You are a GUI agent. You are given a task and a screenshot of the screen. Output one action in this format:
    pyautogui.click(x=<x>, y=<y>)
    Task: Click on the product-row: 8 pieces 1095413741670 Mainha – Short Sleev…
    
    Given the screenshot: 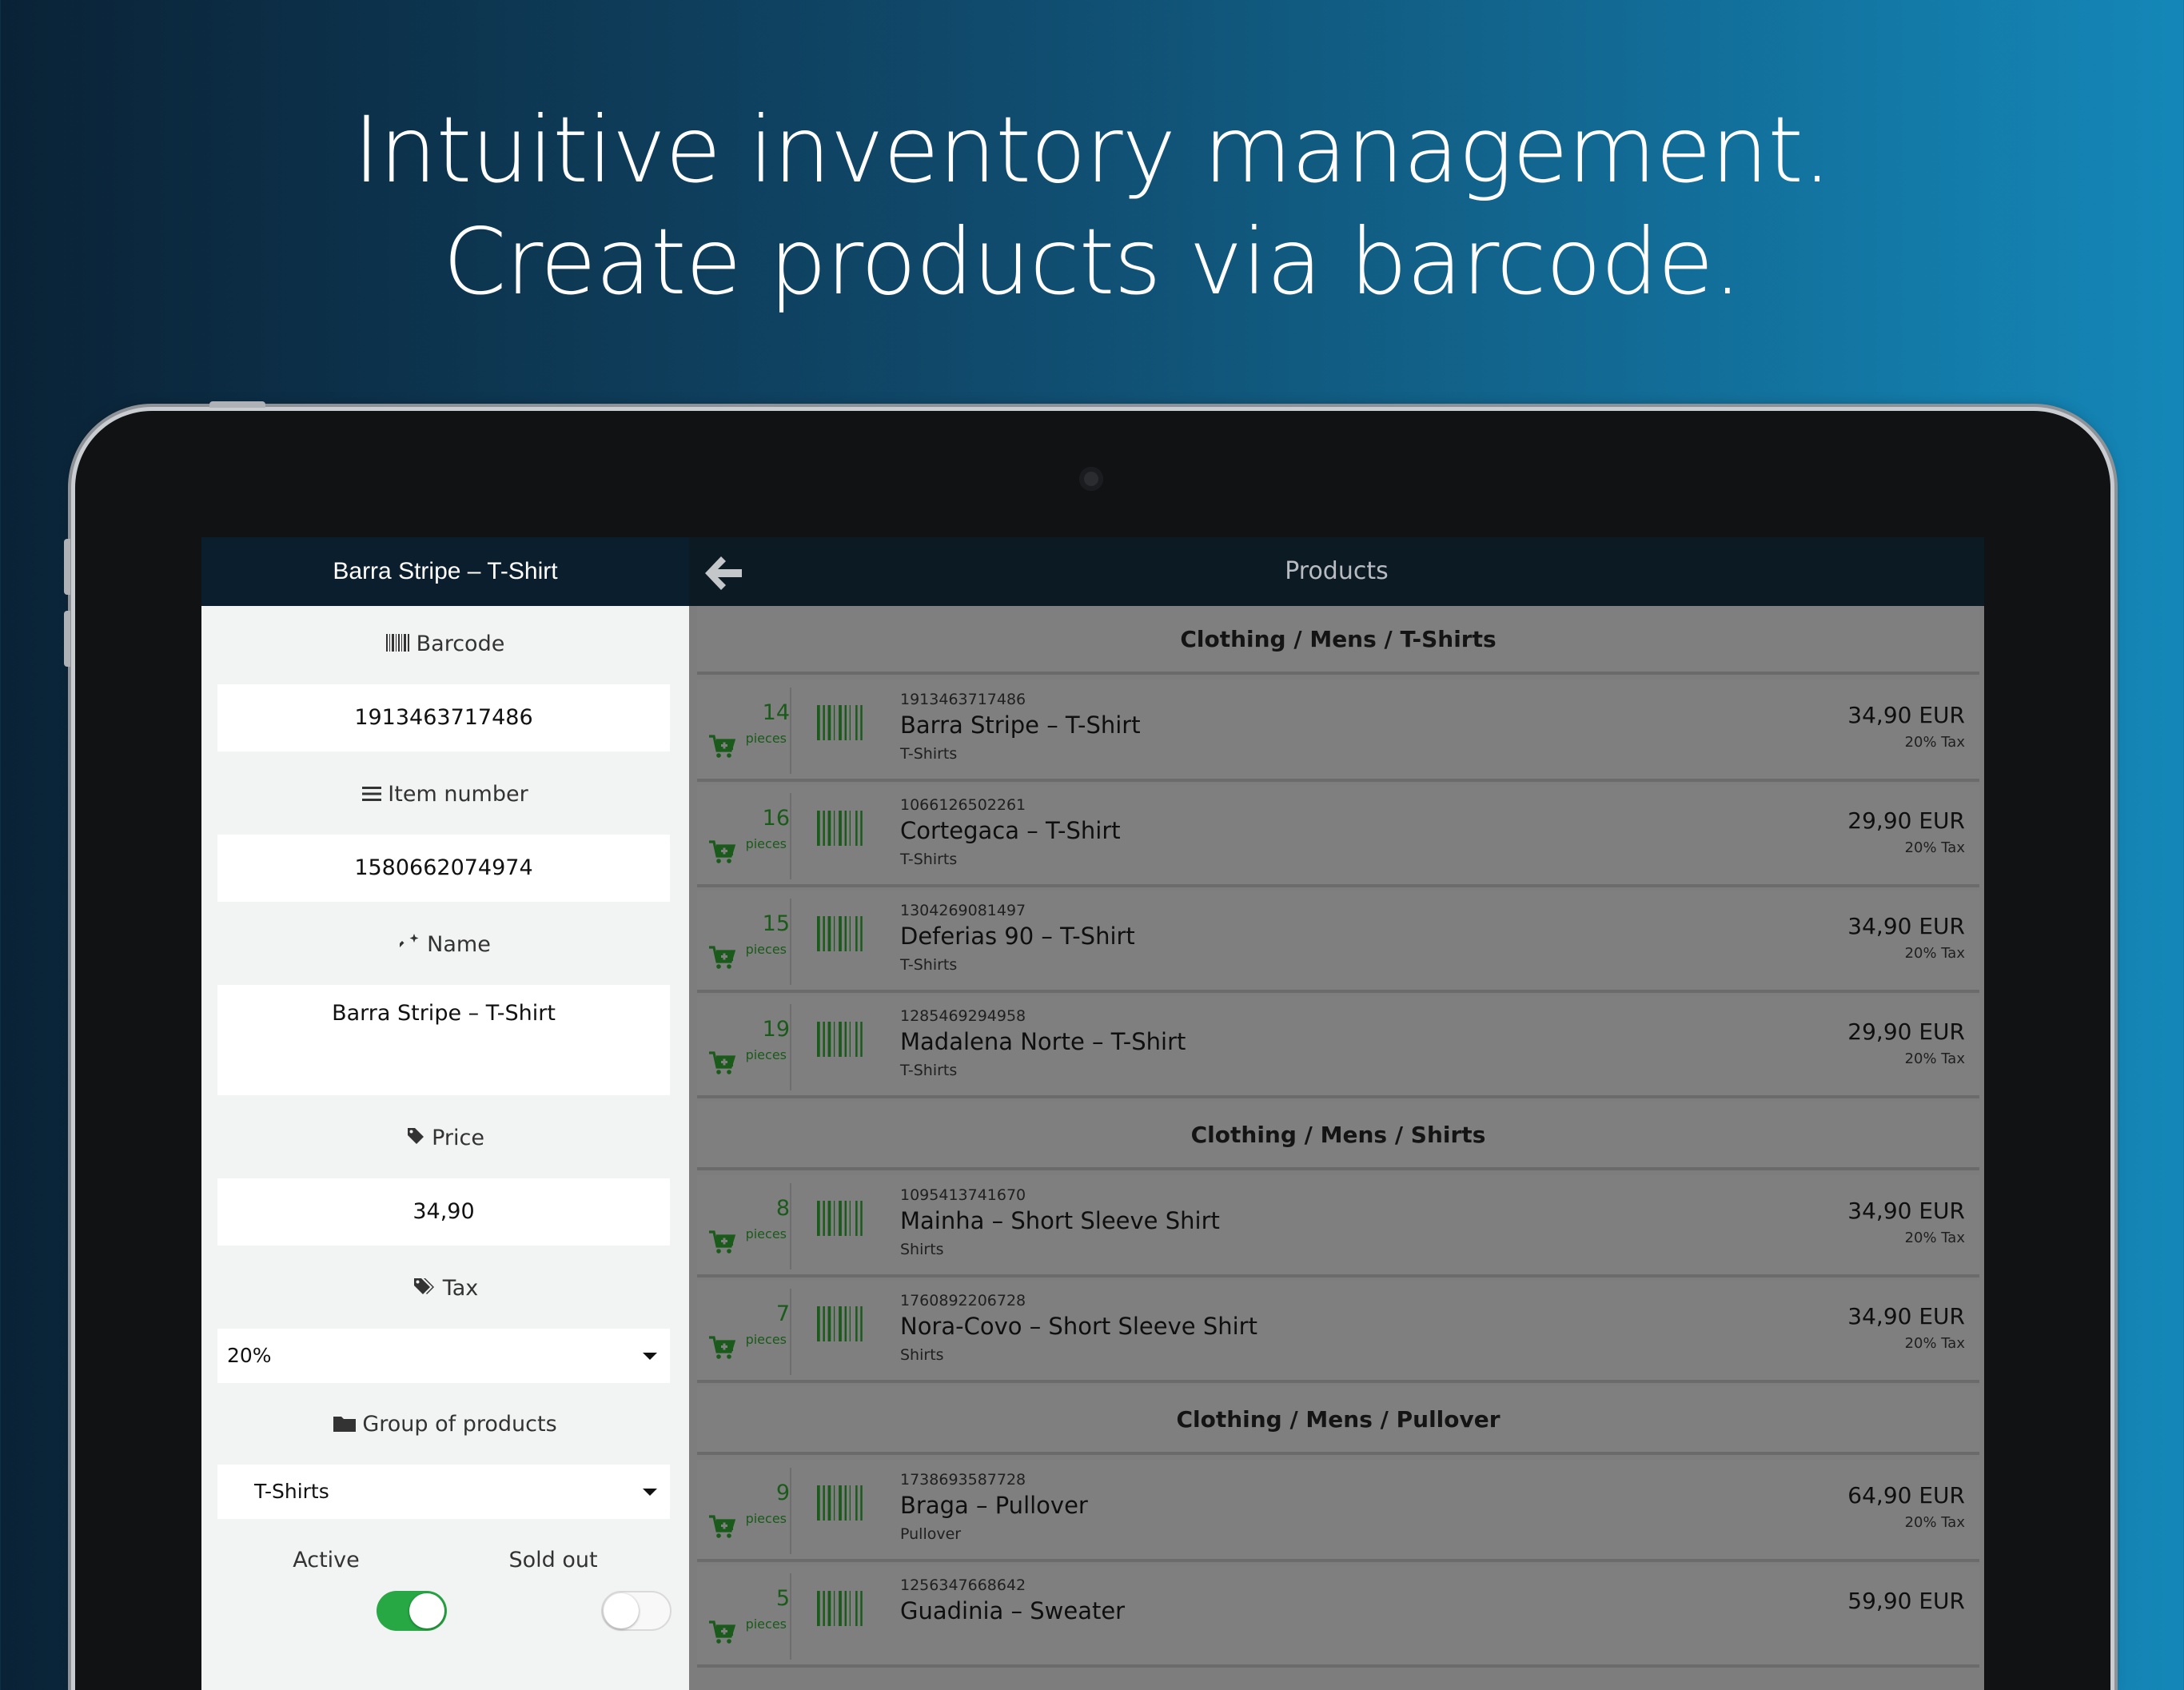 What is the action you would take?
    pyautogui.click(x=1338, y=1226)
    